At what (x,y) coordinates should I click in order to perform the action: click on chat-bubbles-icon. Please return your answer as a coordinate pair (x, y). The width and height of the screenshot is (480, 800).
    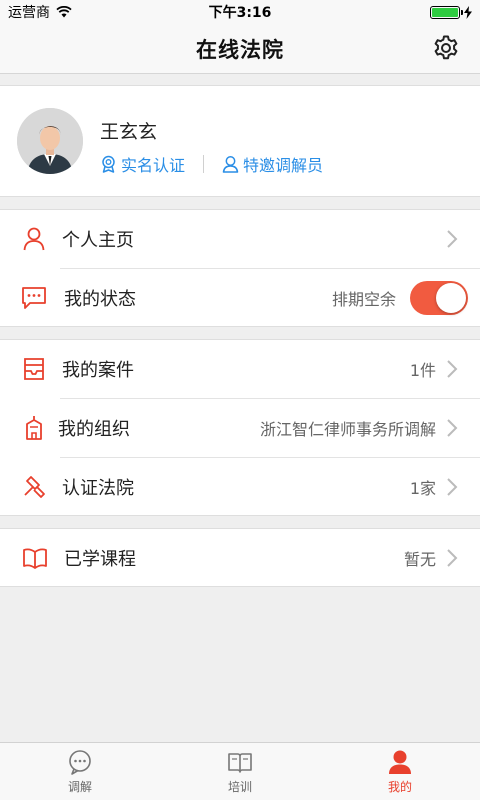
    Looking at the image, I should click on (80, 762).